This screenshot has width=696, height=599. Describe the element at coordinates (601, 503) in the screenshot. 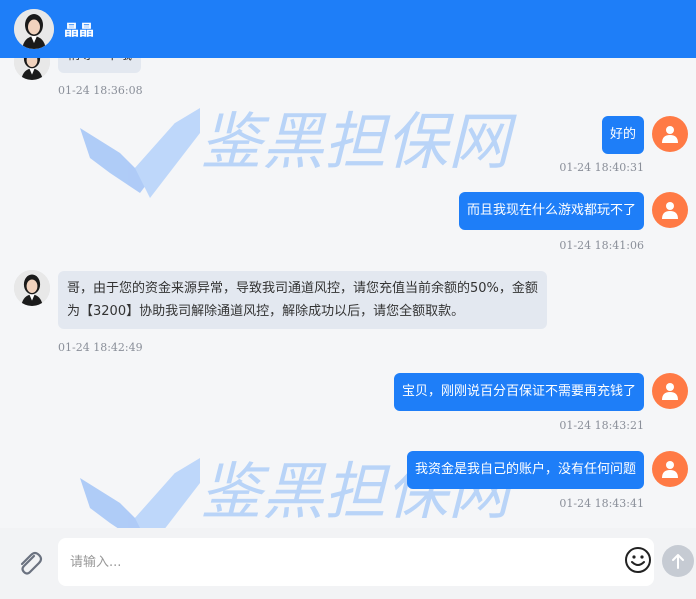

I see `message-timestamp: 01-24 18:43:41` at that location.